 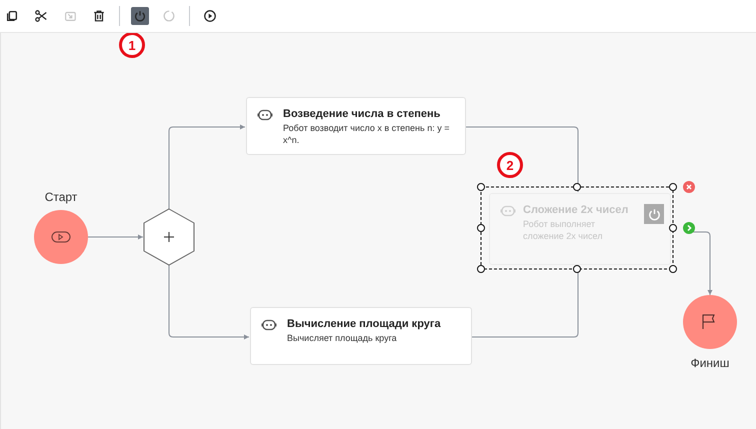 I want to click on node-label: Старт, so click(x=61, y=197).